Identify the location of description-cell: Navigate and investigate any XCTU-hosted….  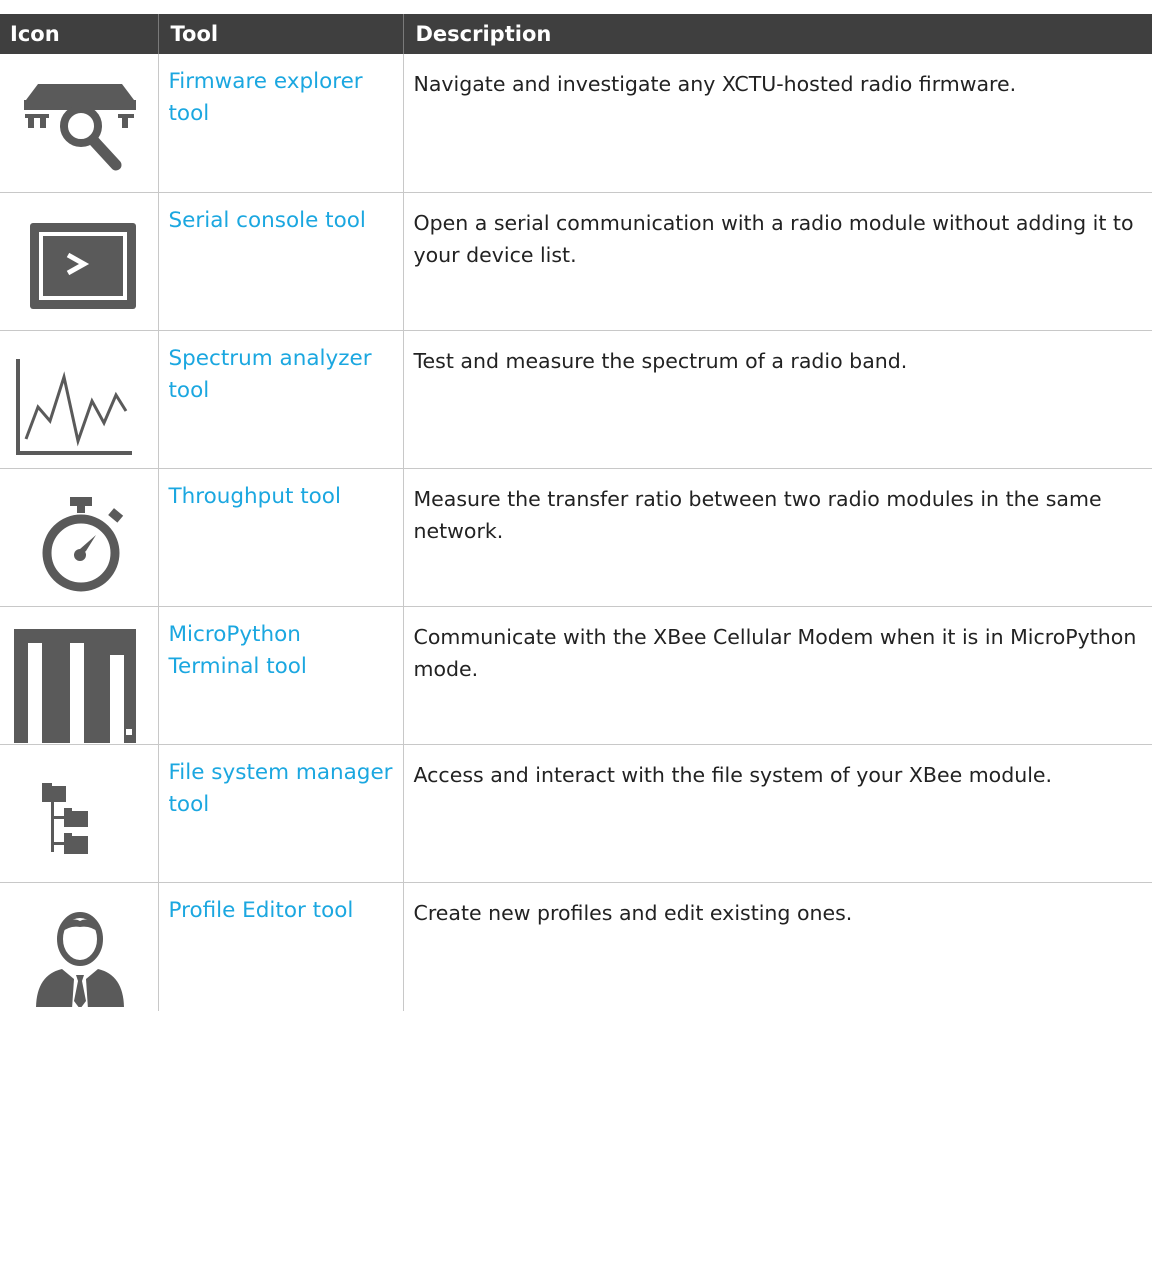
(777, 123).